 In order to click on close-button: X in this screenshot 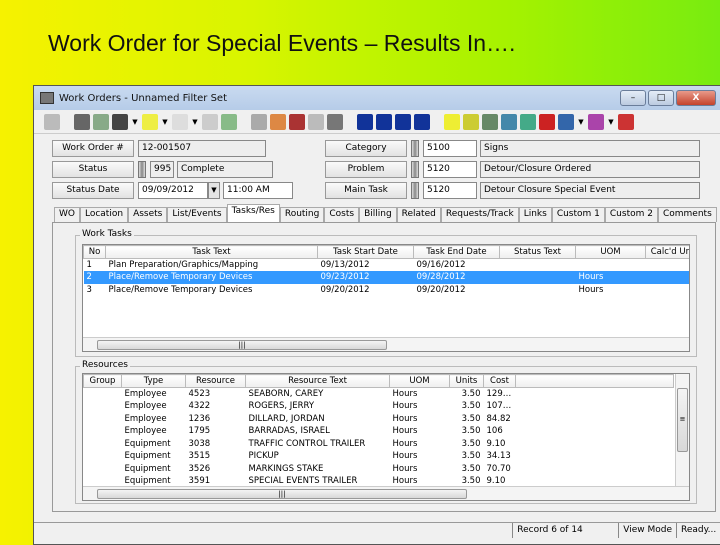, I will do `click(696, 98)`.